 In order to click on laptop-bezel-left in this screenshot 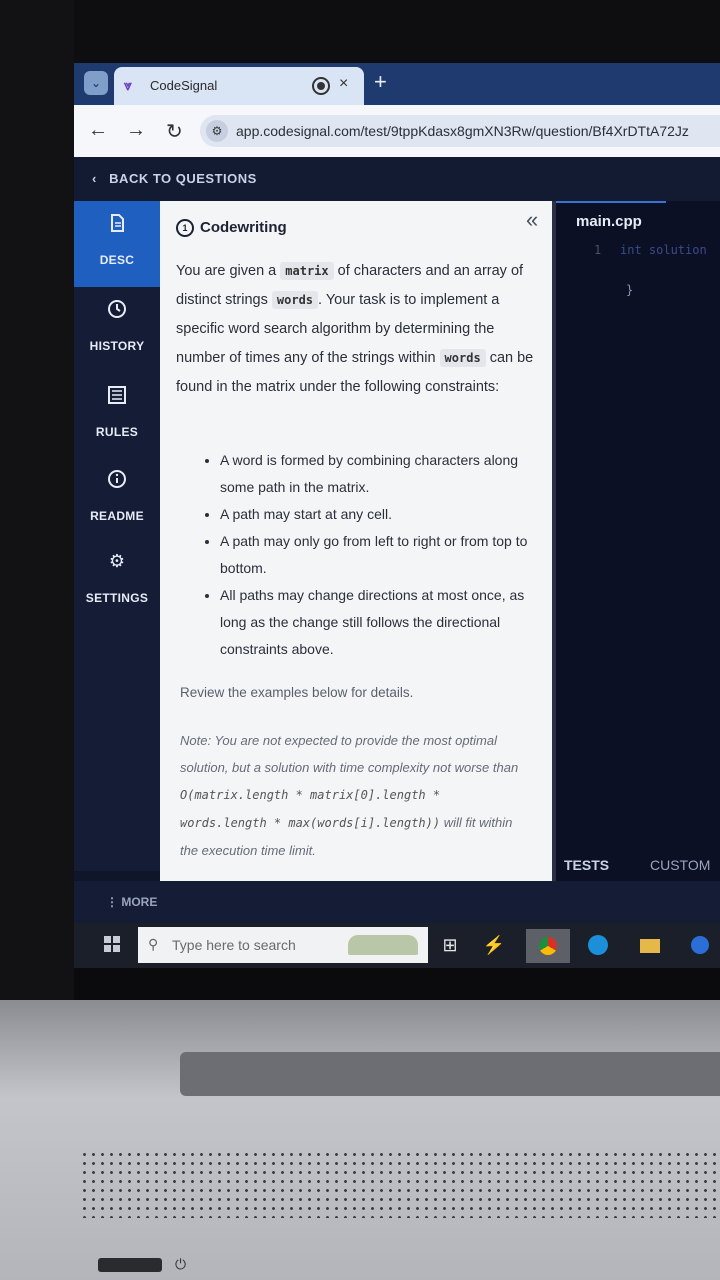, I will do `click(37, 500)`.